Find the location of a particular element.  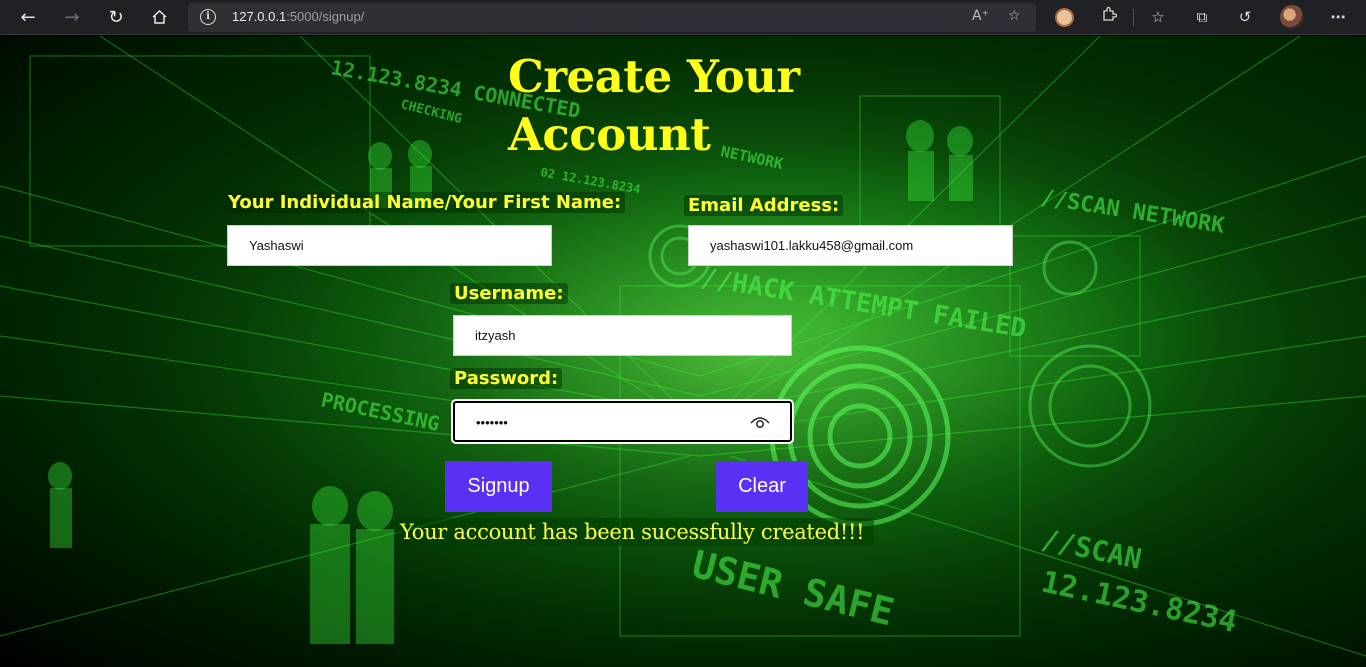

favorite-add-icon: ☆ is located at coordinates (1014, 16).